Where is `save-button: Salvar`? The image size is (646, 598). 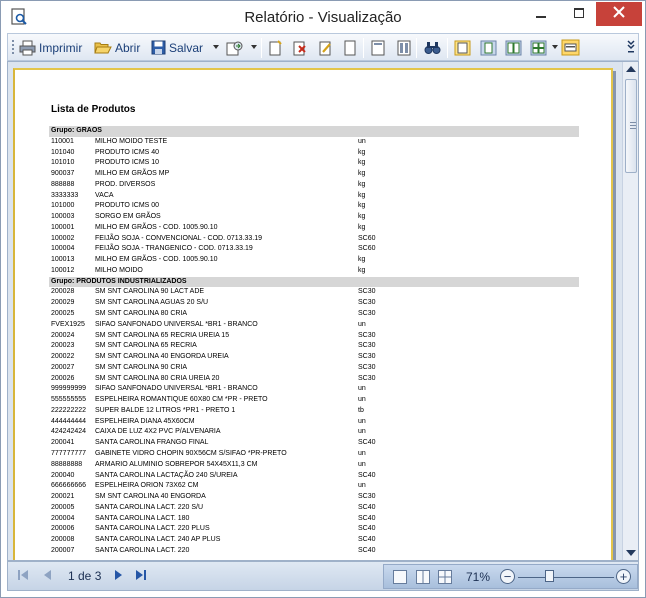 save-button: Salvar is located at coordinates (177, 47).